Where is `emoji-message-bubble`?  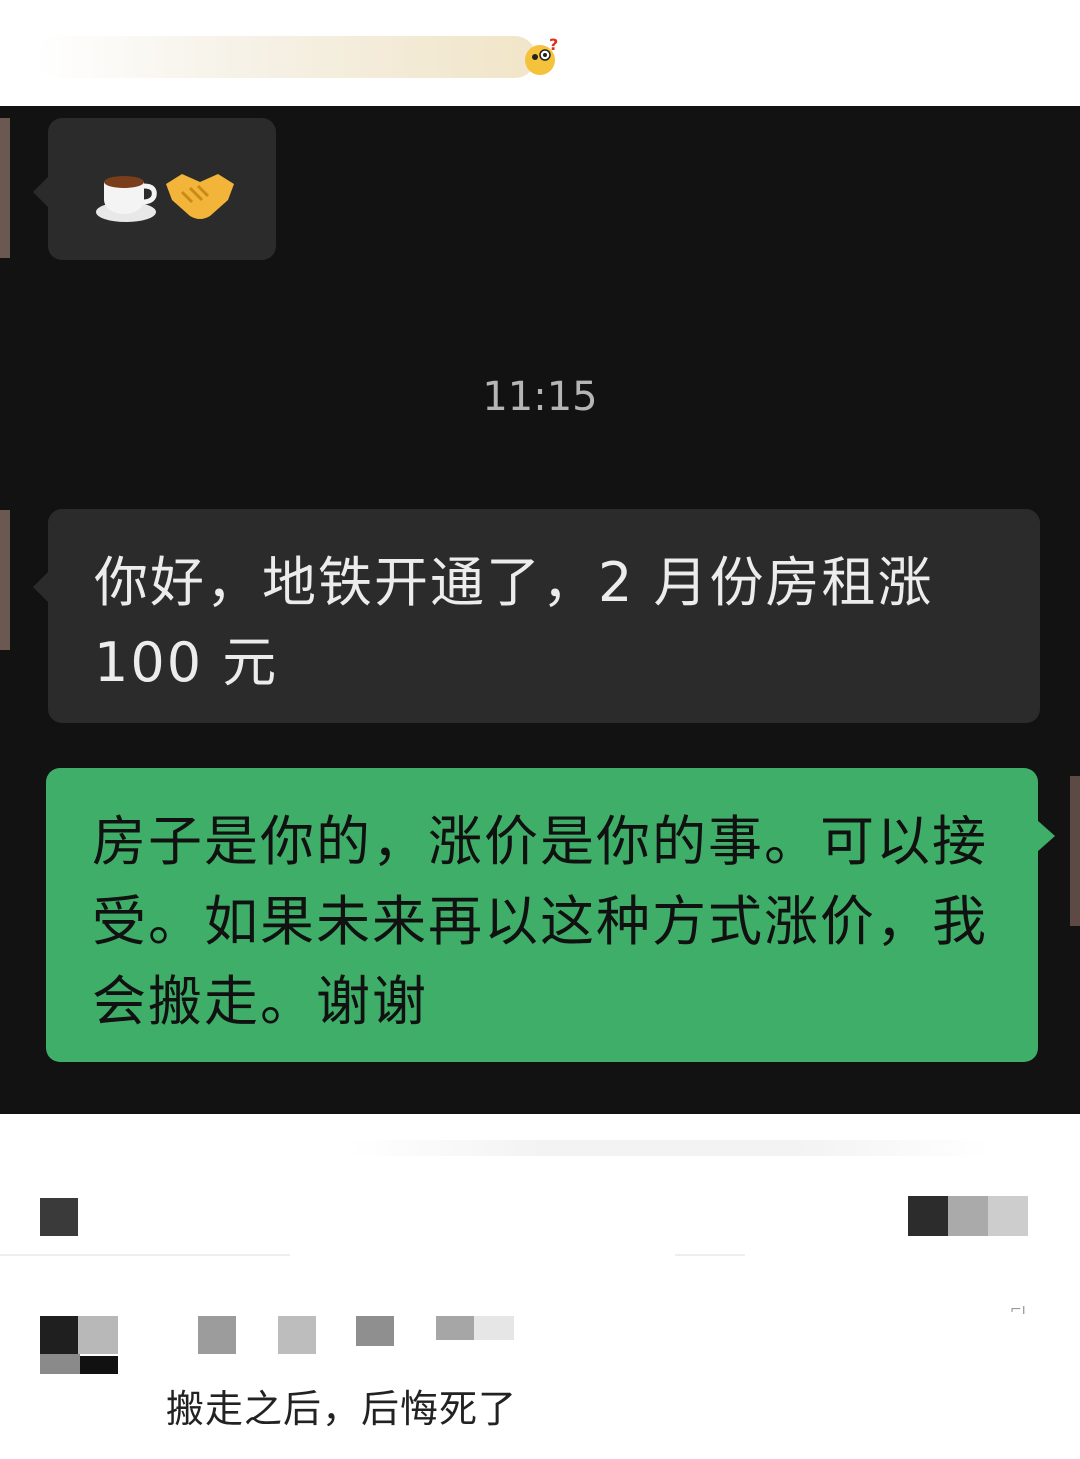 emoji-message-bubble is located at coordinates (154, 189).